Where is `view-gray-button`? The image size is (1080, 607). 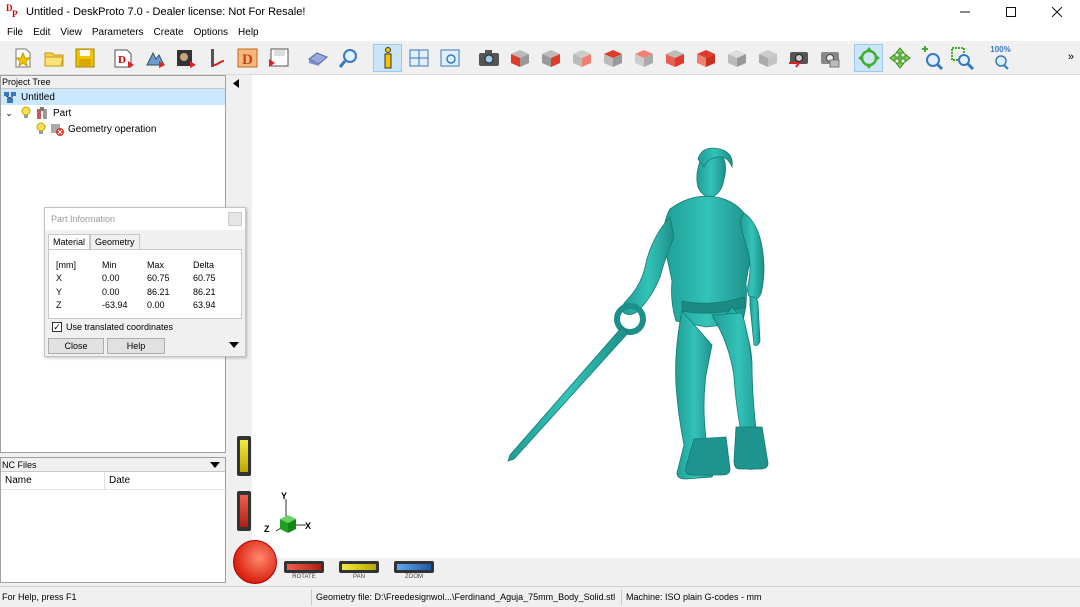 view-gray-button is located at coordinates (736, 58).